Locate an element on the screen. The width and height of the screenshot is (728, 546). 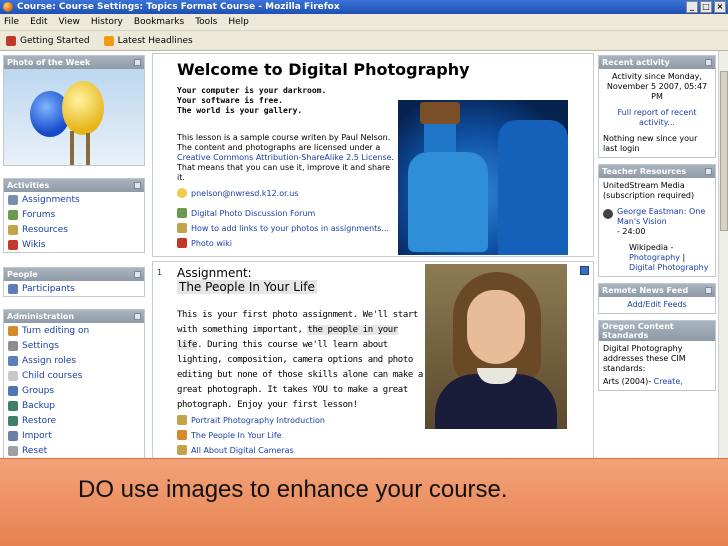
assignment-icon is located at coordinates (13, 199).